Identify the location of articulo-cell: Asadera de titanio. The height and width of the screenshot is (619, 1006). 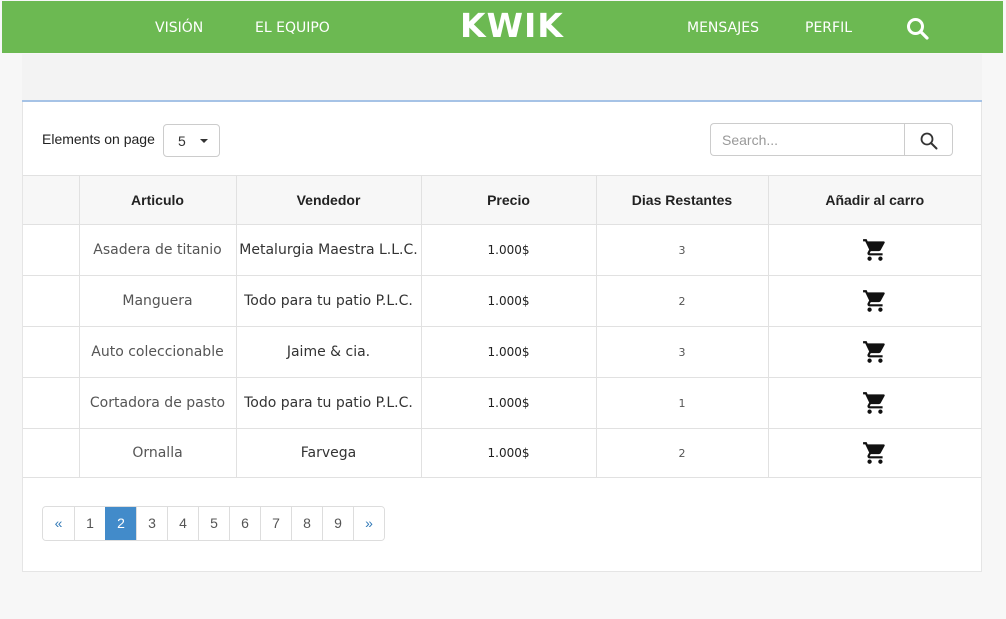
(157, 250).